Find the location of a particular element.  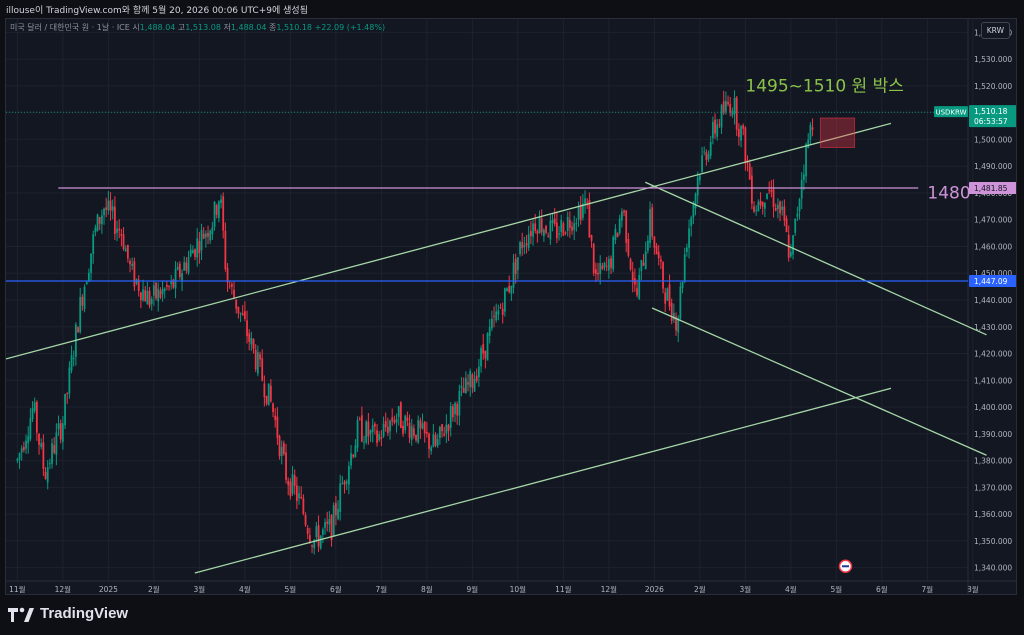

x-tick-label: 3월 is located at coordinates (200, 589).